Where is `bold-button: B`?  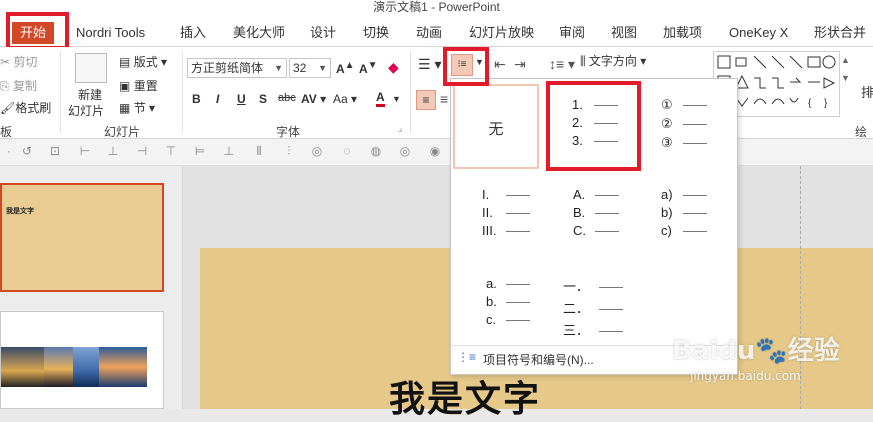 bold-button: B is located at coordinates (196, 99).